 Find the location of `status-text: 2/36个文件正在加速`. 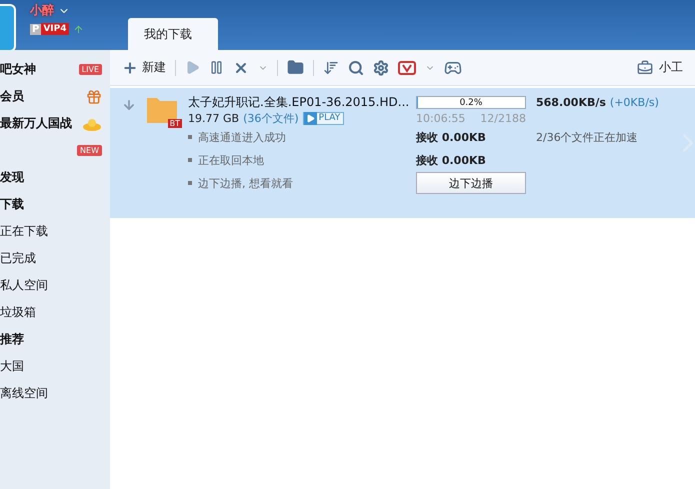

status-text: 2/36个文件正在加速 is located at coordinates (587, 138).